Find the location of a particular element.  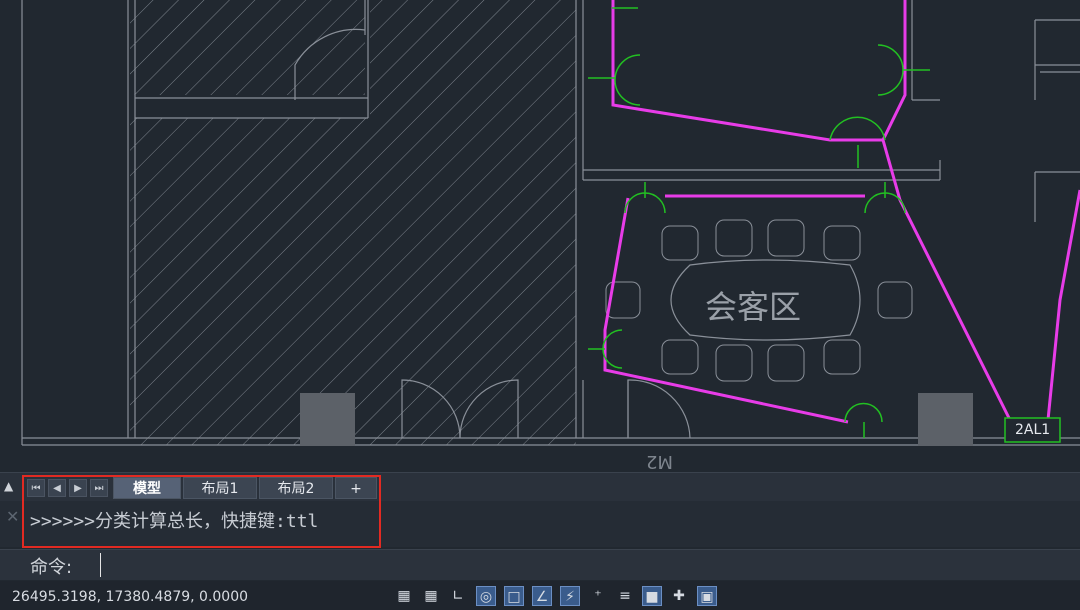

ortho-mode-icon: ∟ is located at coordinates (458, 596).